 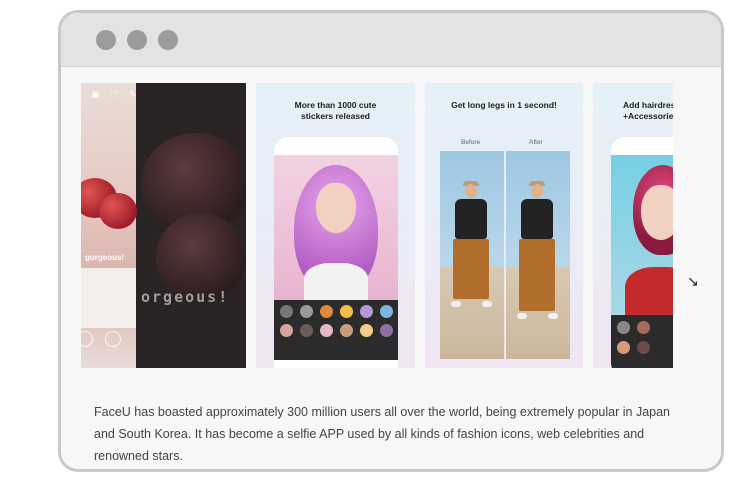 What do you see at coordinates (116, 94) in the screenshot?
I see `camera-toolbar-icons: ▣ ⬚ ✎` at bounding box center [116, 94].